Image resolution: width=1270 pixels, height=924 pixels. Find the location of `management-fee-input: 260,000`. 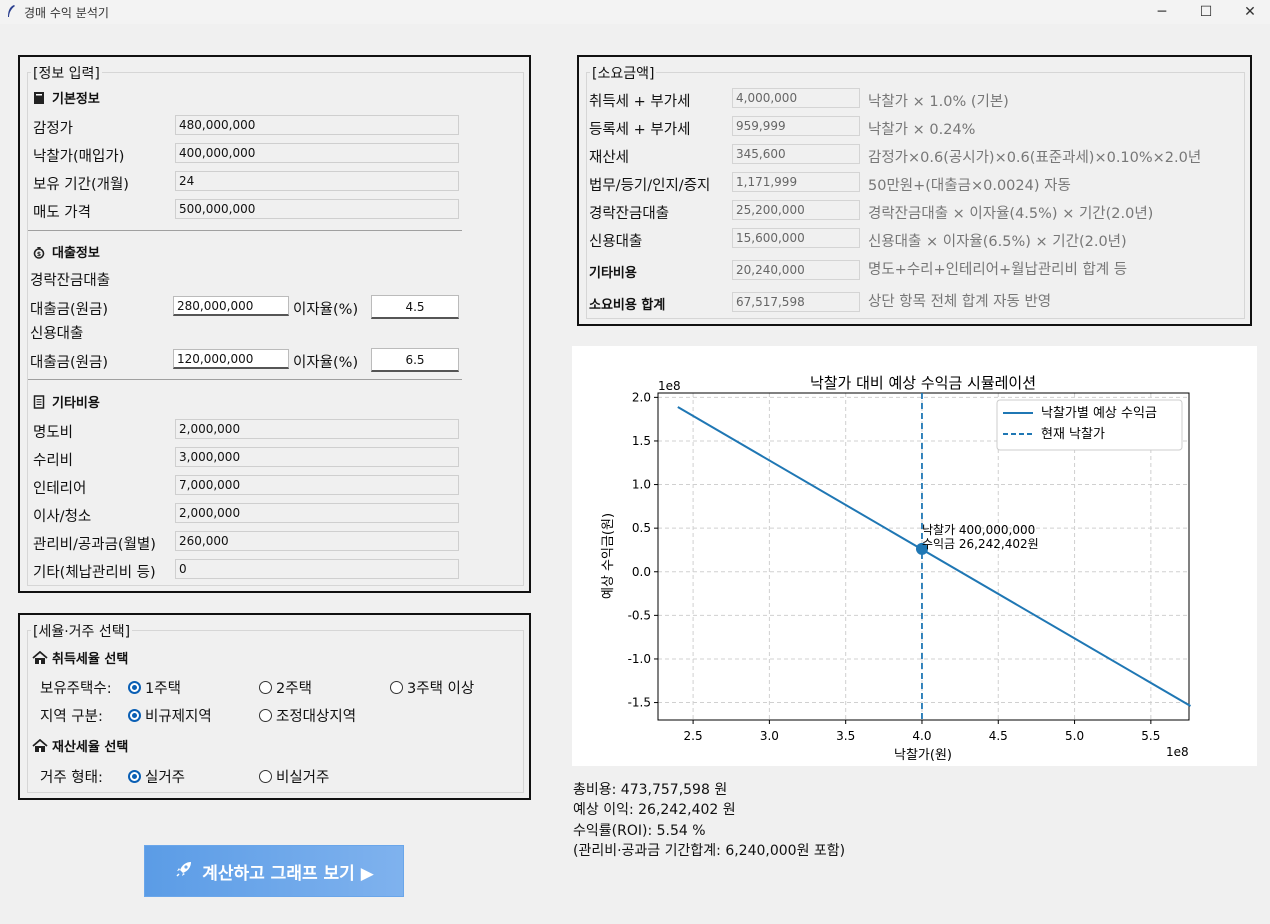

management-fee-input: 260,000 is located at coordinates (317, 541).